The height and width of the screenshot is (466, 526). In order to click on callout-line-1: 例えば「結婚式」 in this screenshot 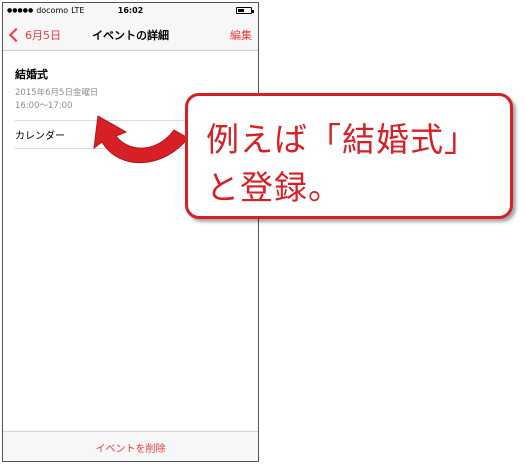, I will do `click(342, 139)`.